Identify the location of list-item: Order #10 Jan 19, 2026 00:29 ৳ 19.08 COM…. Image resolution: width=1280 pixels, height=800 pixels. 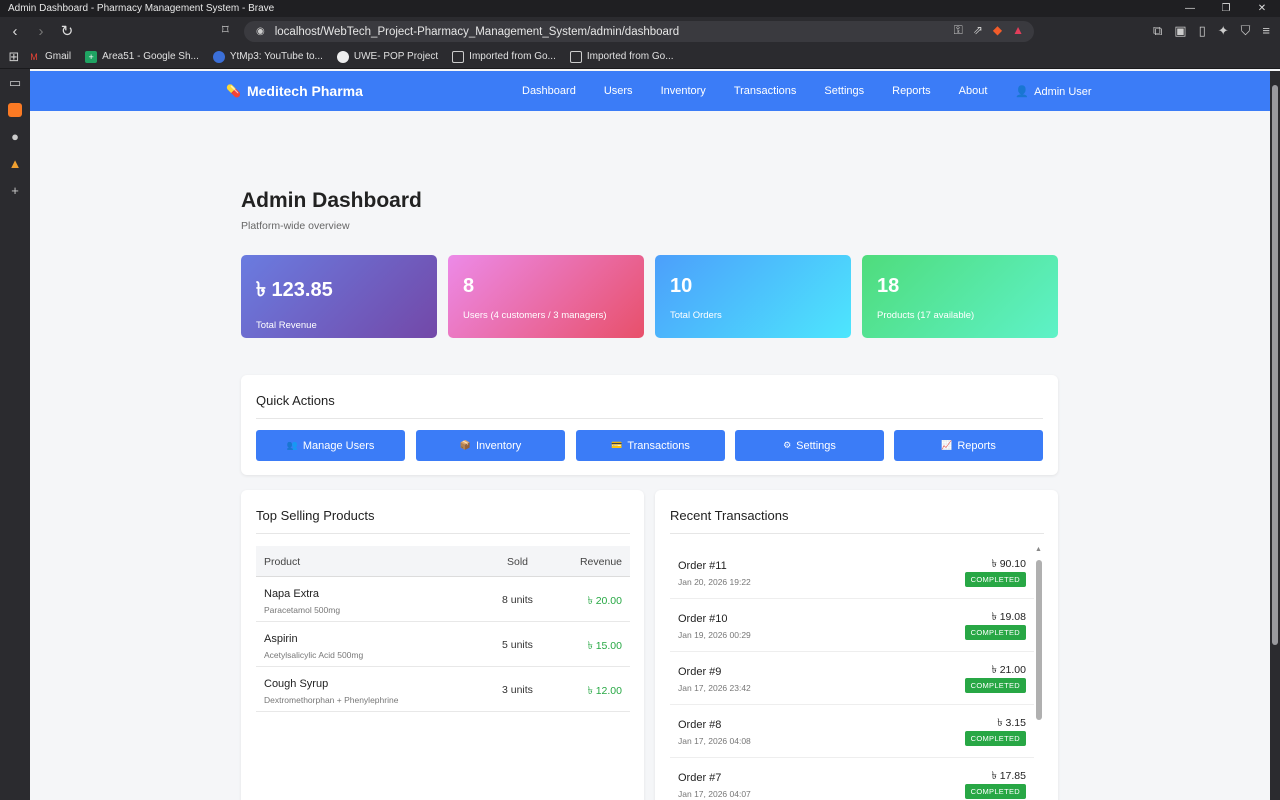
(852, 625).